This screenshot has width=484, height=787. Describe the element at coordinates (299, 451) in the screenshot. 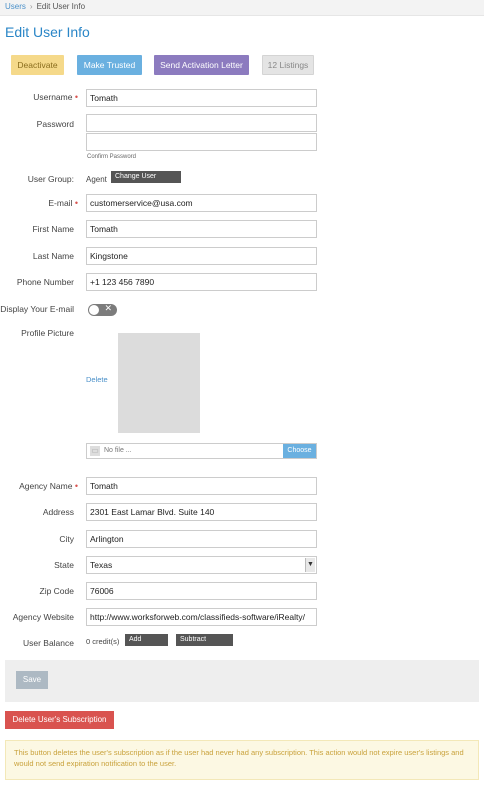

I see `choose-file-button: Choose` at that location.